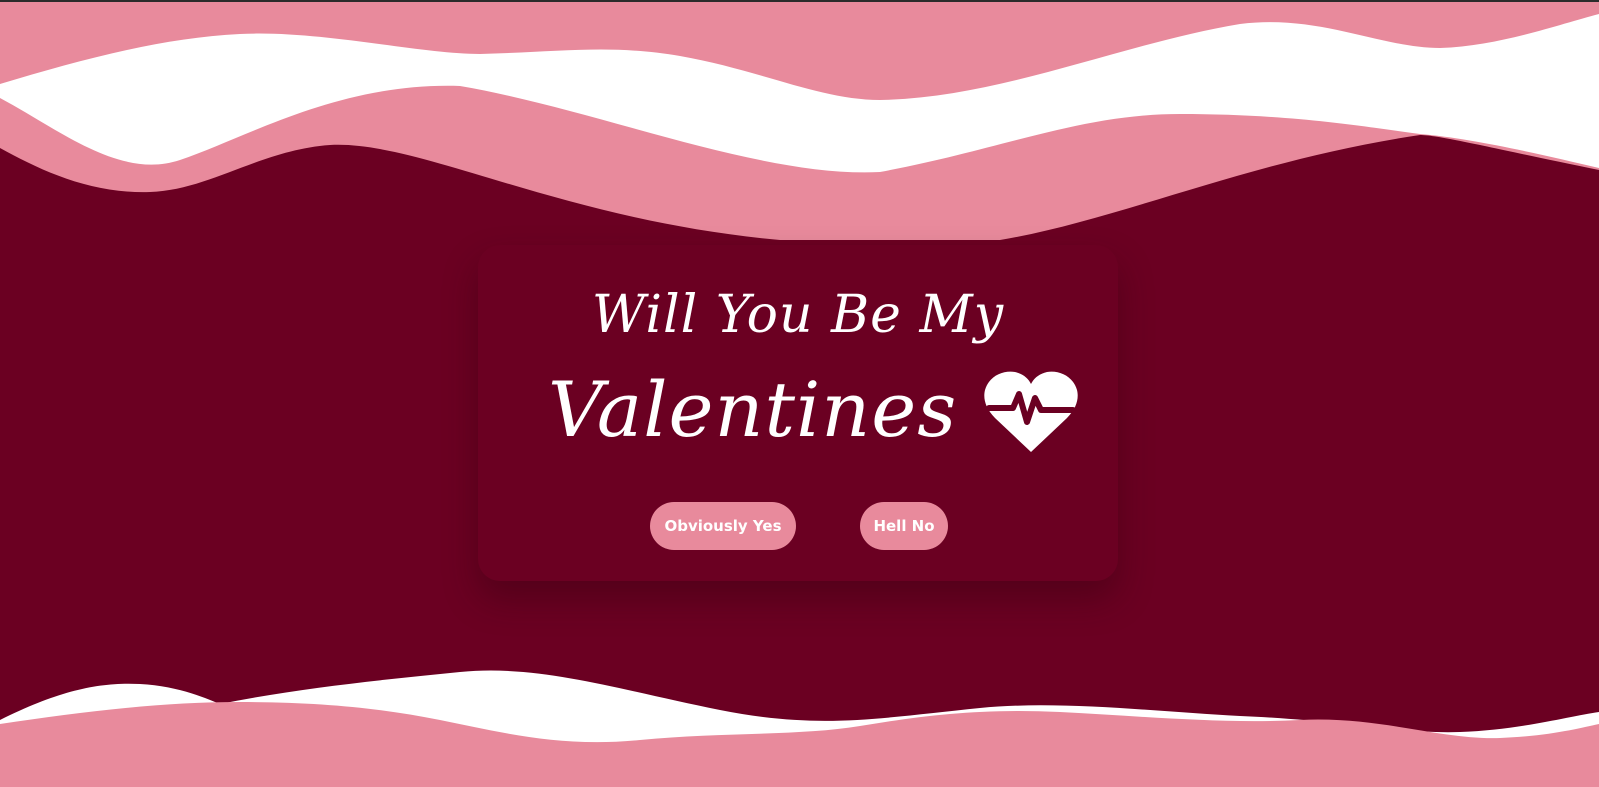 The width and height of the screenshot is (1599, 787). Describe the element at coordinates (904, 526) in the screenshot. I see `hell-no-button: Hell No` at that location.